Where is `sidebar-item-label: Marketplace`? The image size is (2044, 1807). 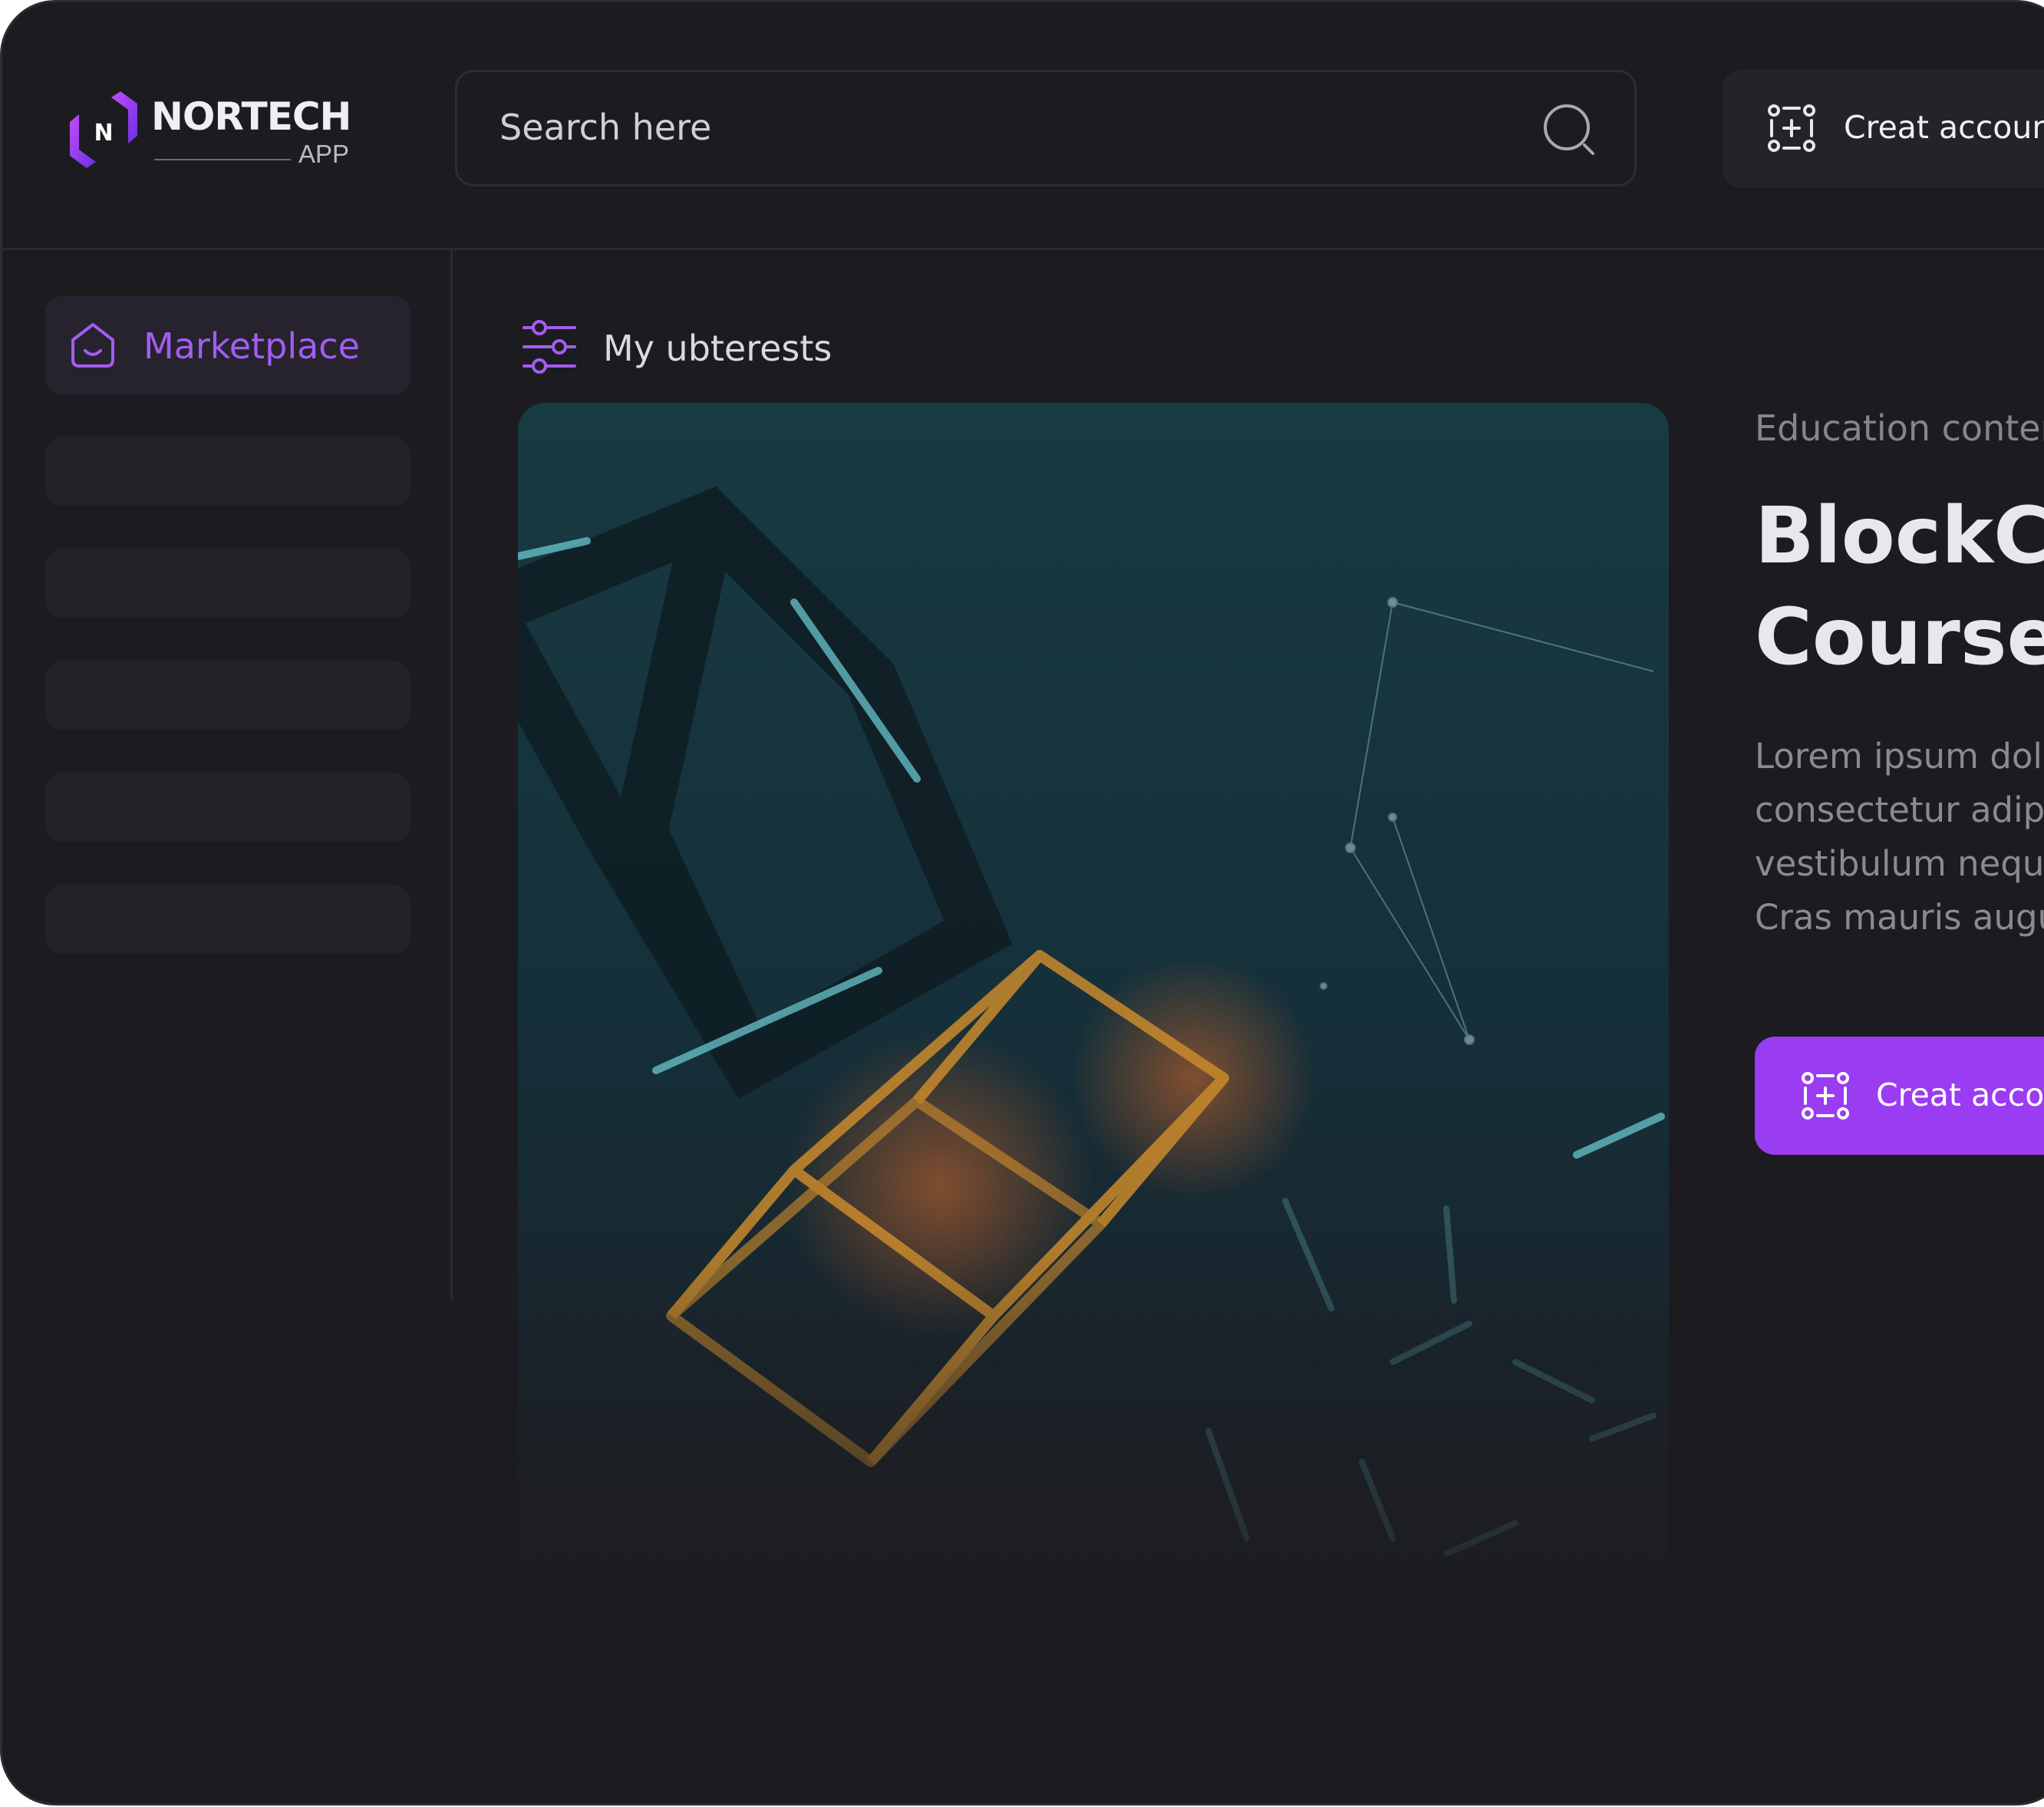 sidebar-item-label: Marketplace is located at coordinates (252, 346).